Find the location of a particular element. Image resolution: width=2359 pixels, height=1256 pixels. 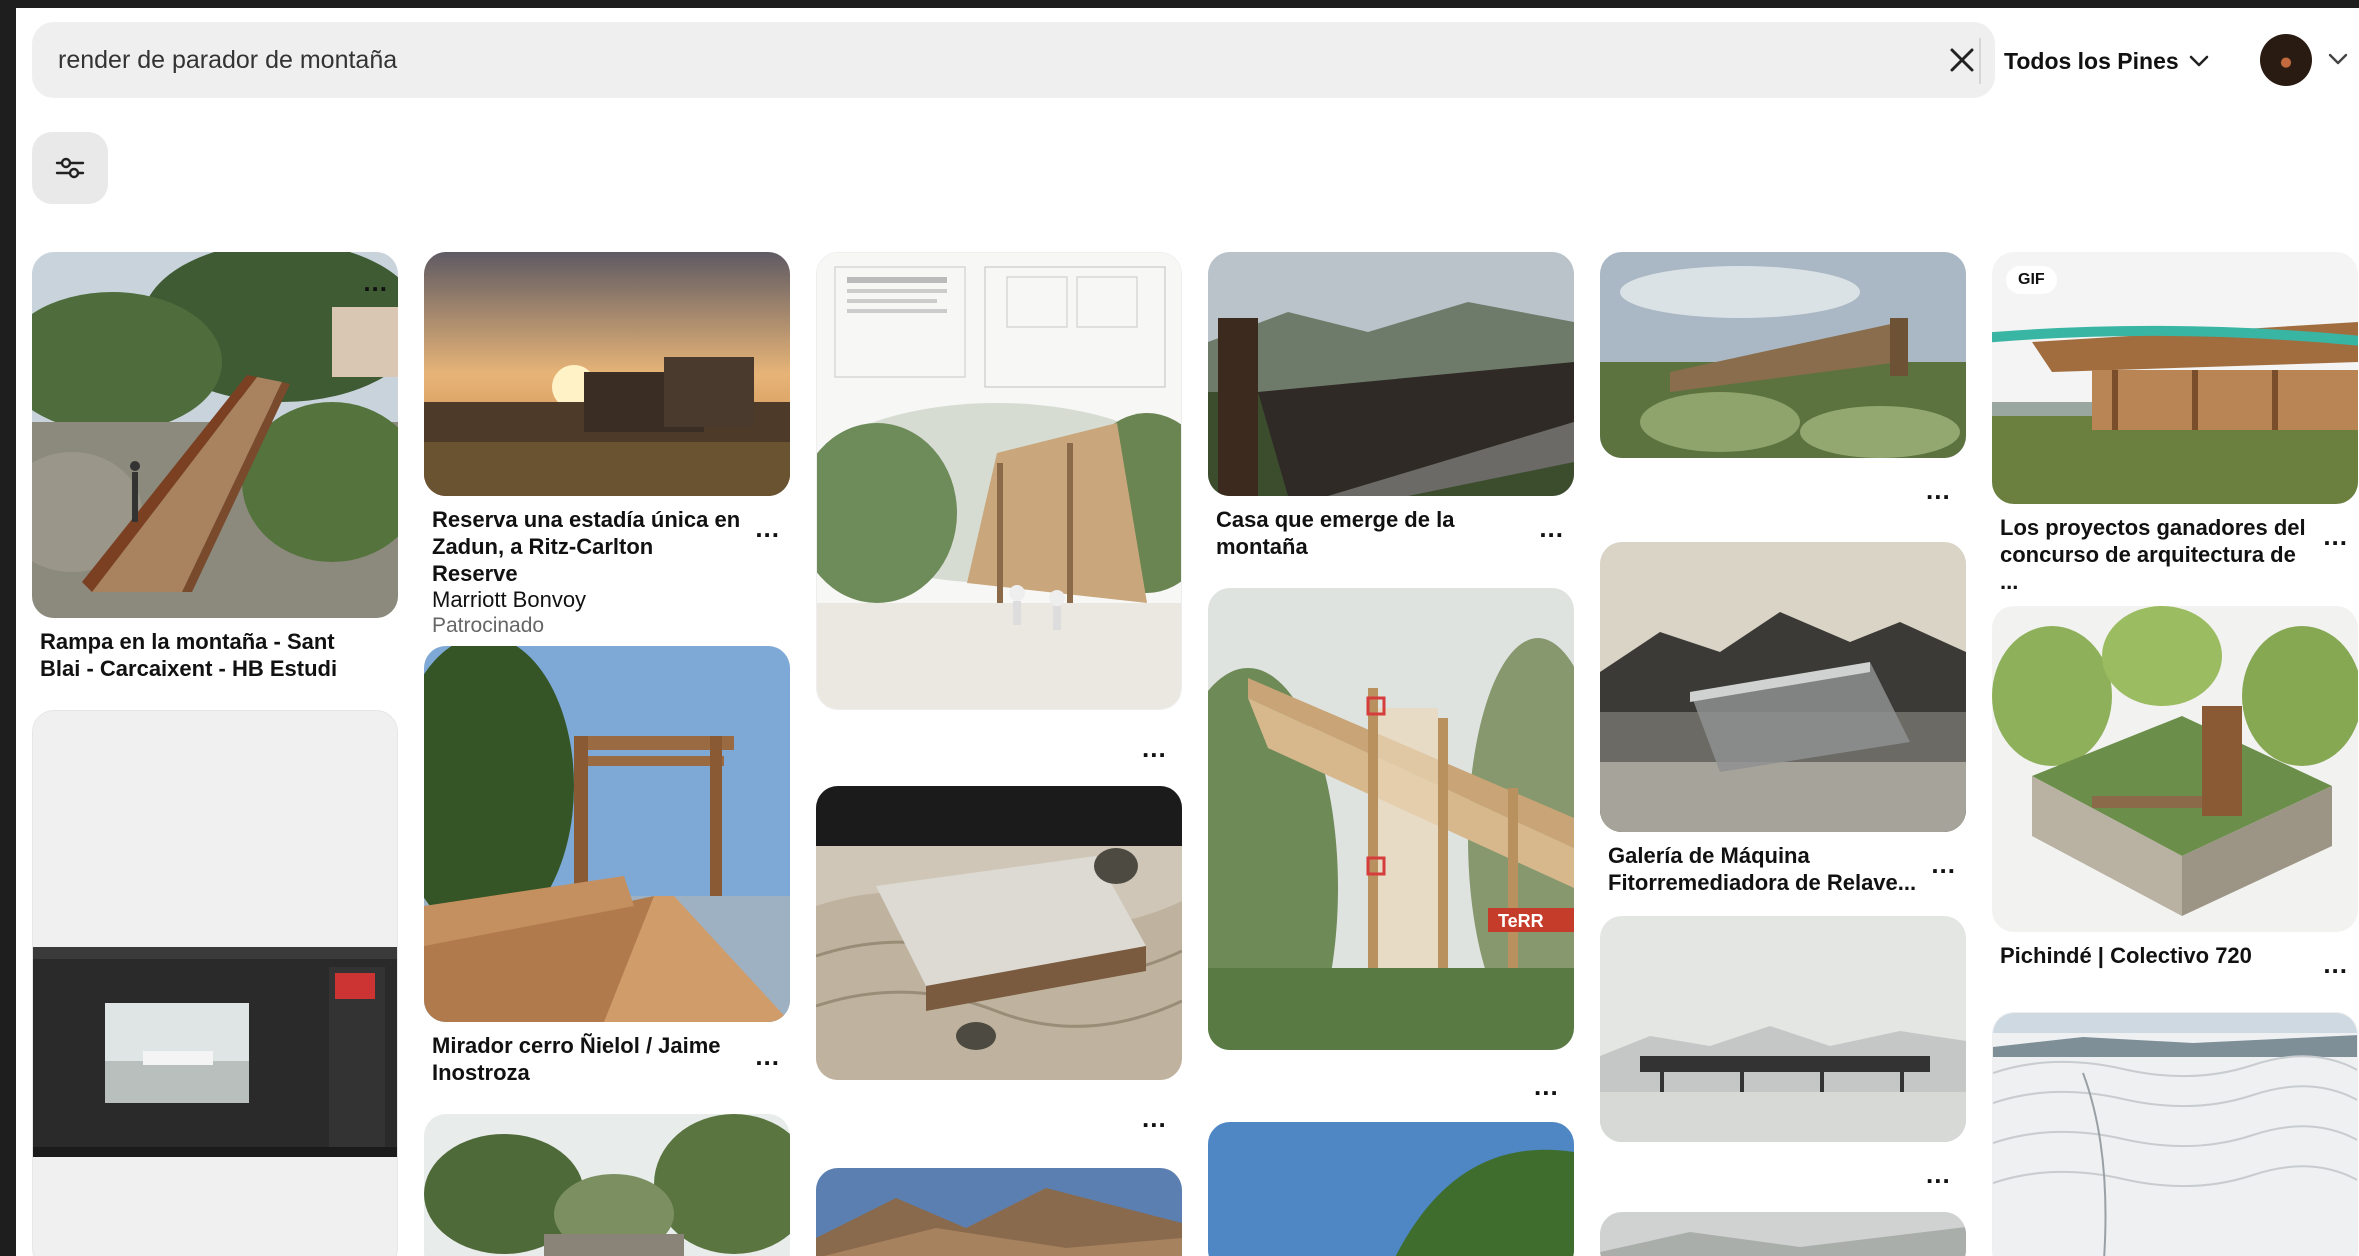

search-divider is located at coordinates (1980, 61).